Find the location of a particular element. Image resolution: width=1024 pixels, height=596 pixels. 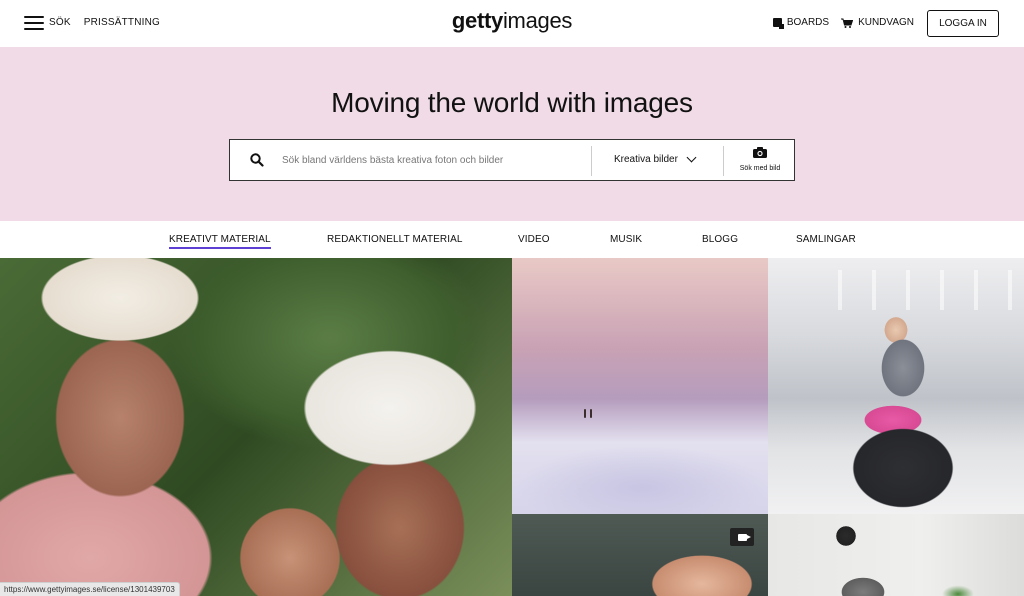

search-bar: Kreativa bilder Sök med bild is located at coordinates (512, 160).